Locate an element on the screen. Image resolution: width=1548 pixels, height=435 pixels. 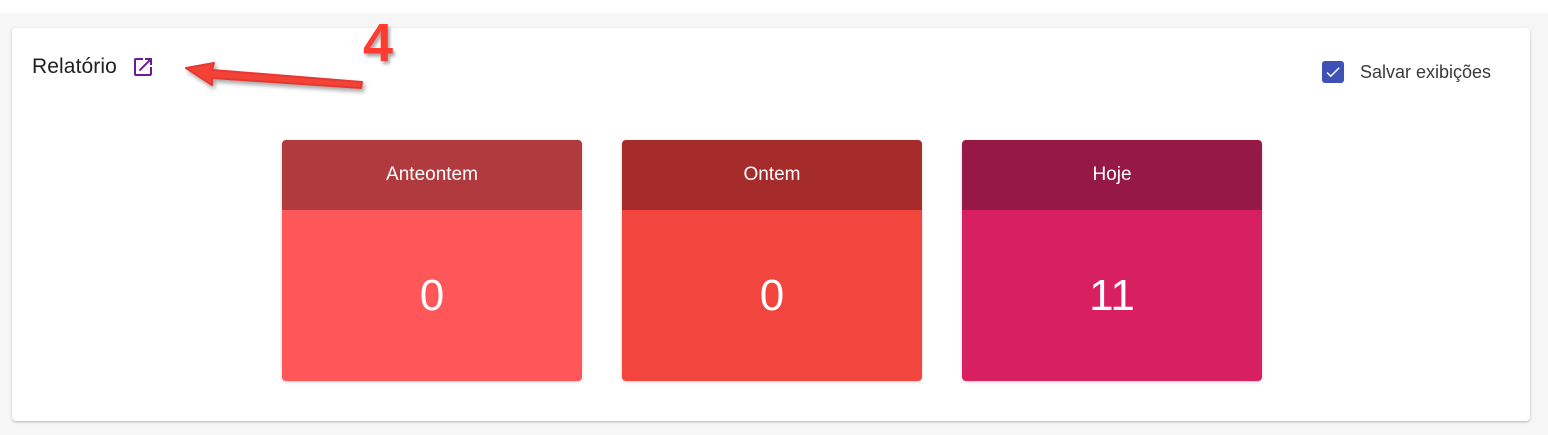
stat-card-anteontem: Anteontem 0 is located at coordinates (432, 260).